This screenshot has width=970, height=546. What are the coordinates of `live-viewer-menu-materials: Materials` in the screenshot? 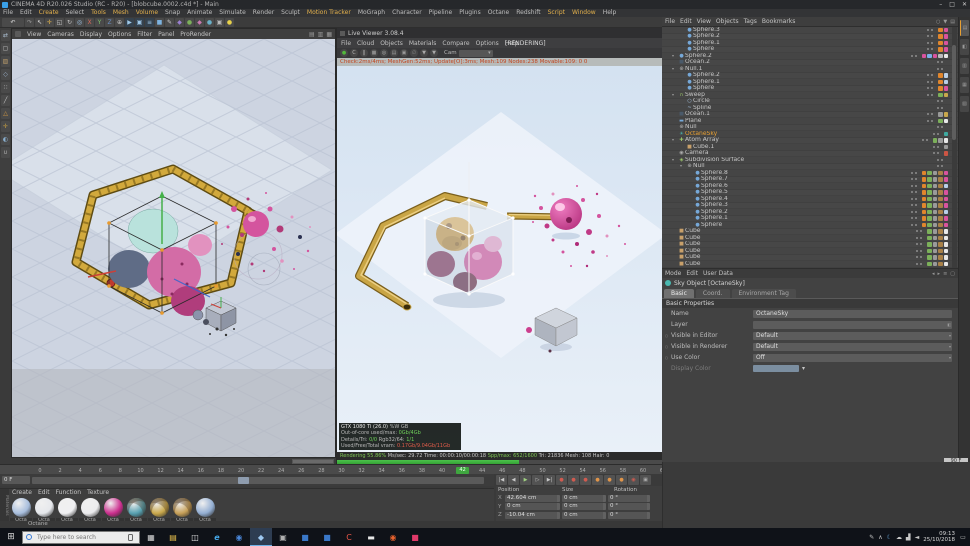 It's located at (423, 43).